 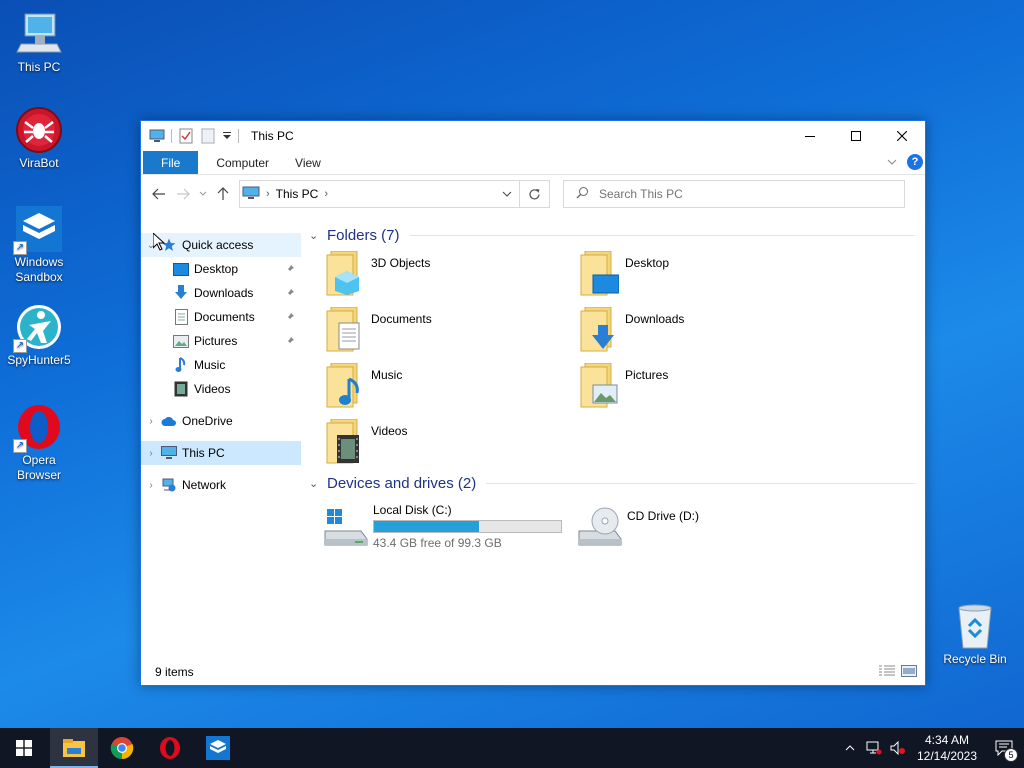 I want to click on forward-button, so click(x=183, y=194).